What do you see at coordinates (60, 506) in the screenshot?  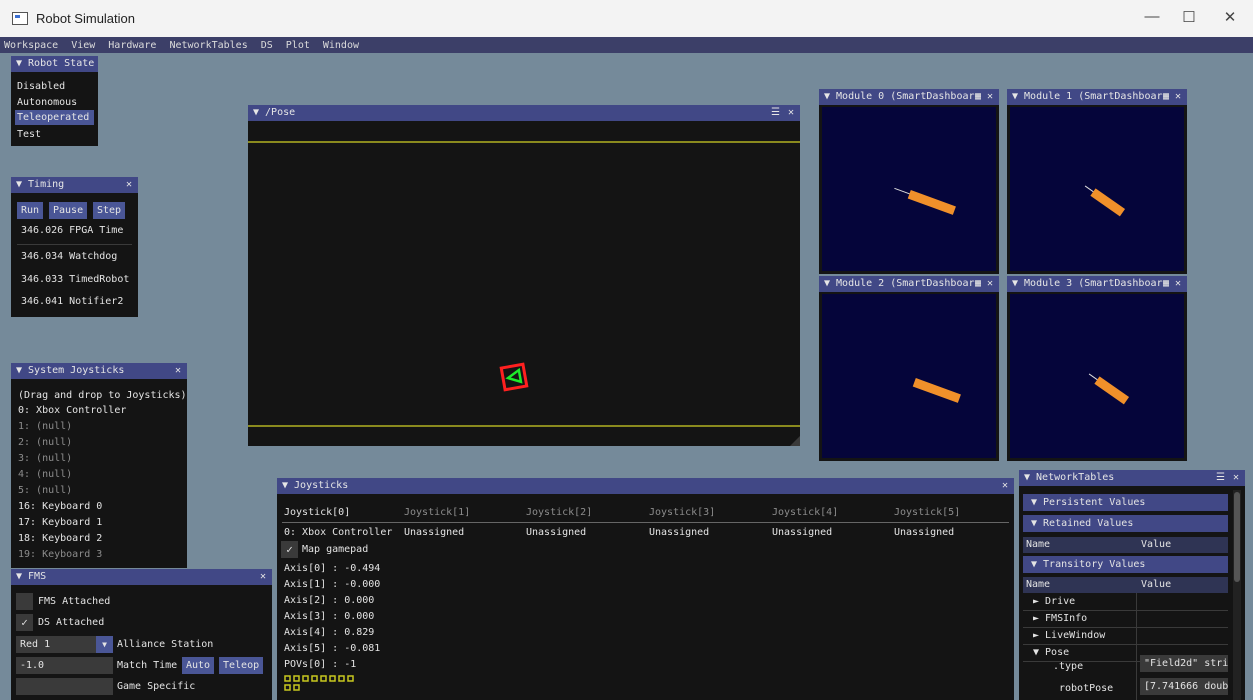 I see `sys-joystick-16: 16: Keyboard 0` at bounding box center [60, 506].